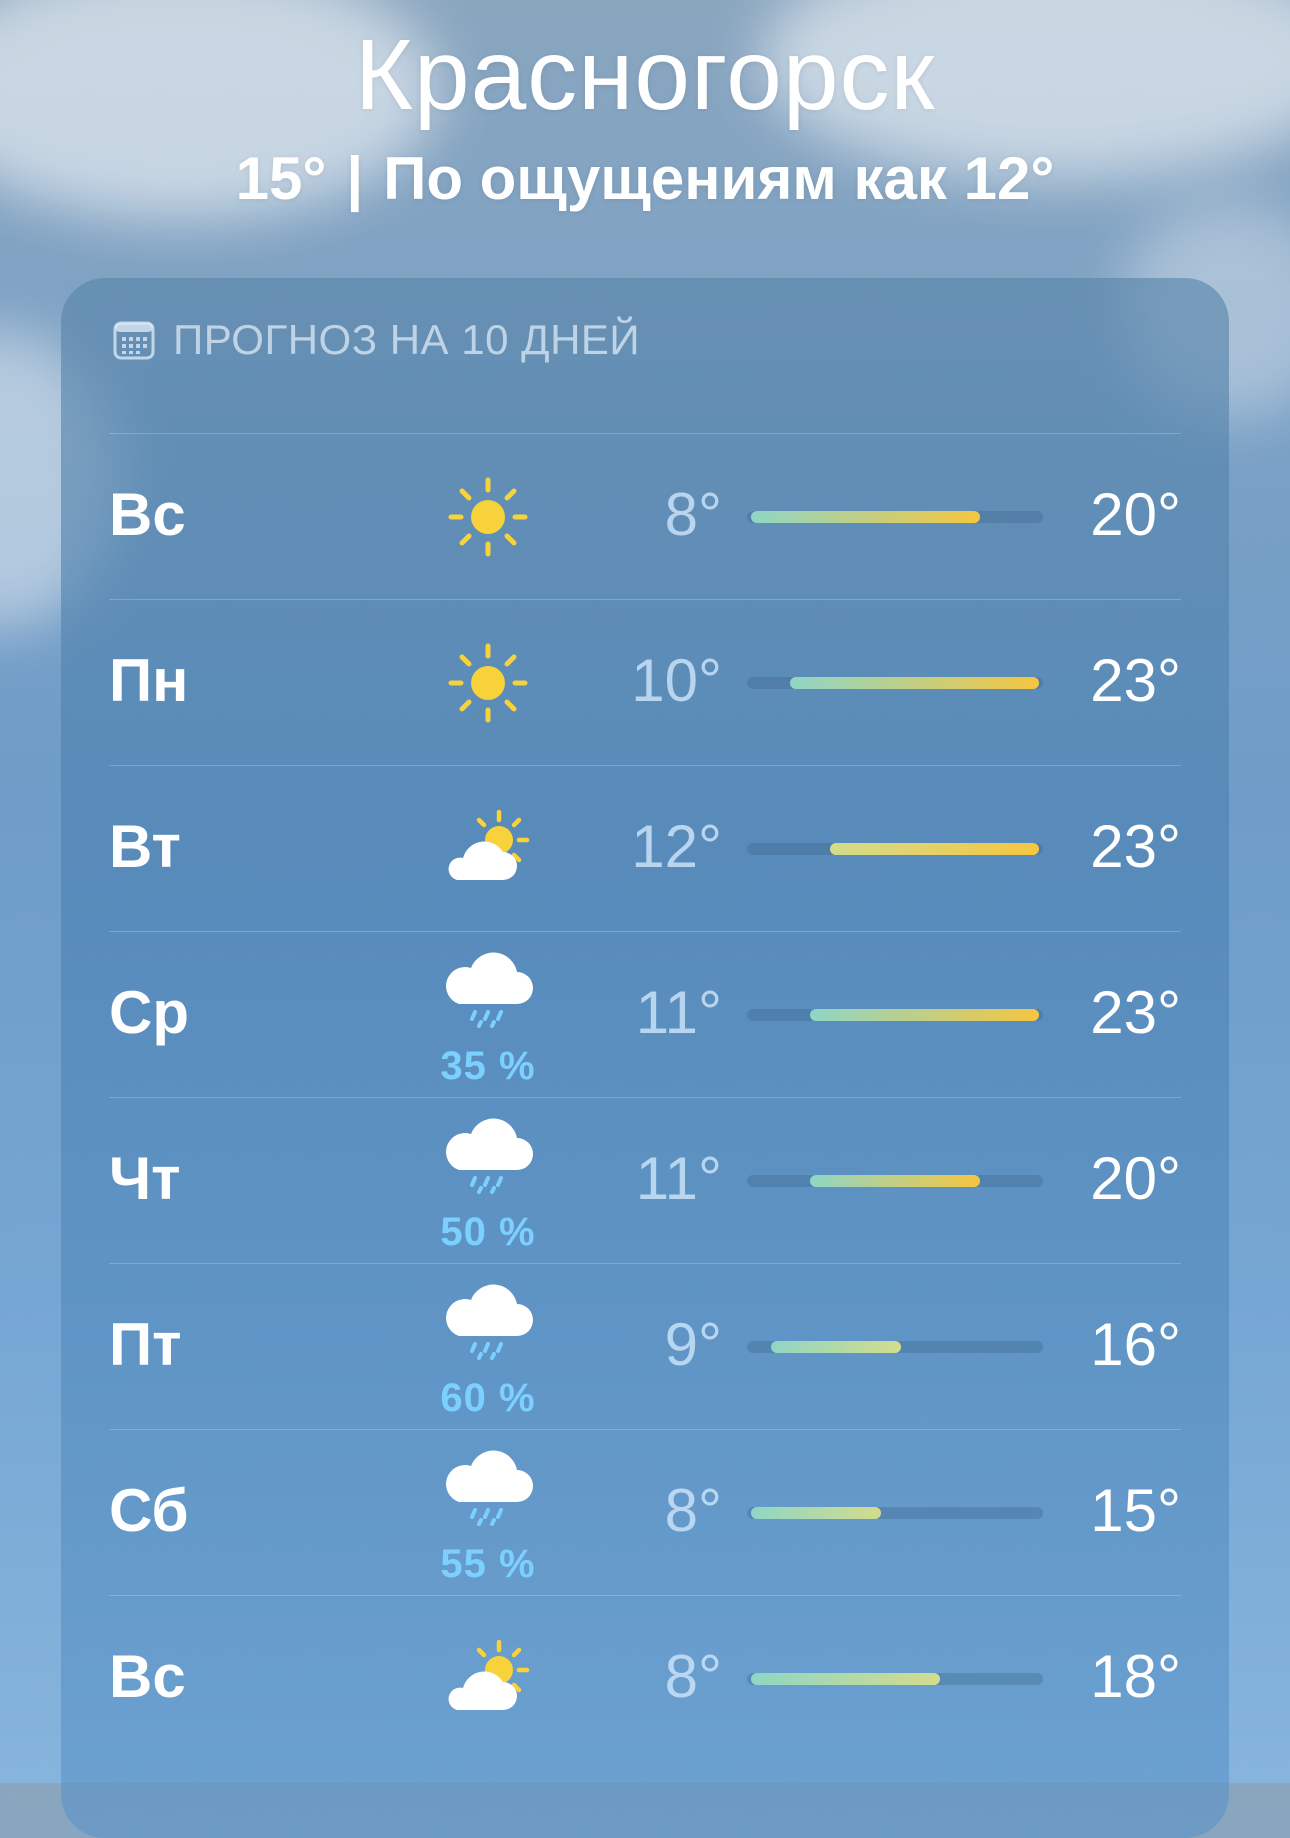 This screenshot has height=1838, width=1290. Describe the element at coordinates (488, 1066) in the screenshot. I see `precipitation-chance: 35 %` at that location.